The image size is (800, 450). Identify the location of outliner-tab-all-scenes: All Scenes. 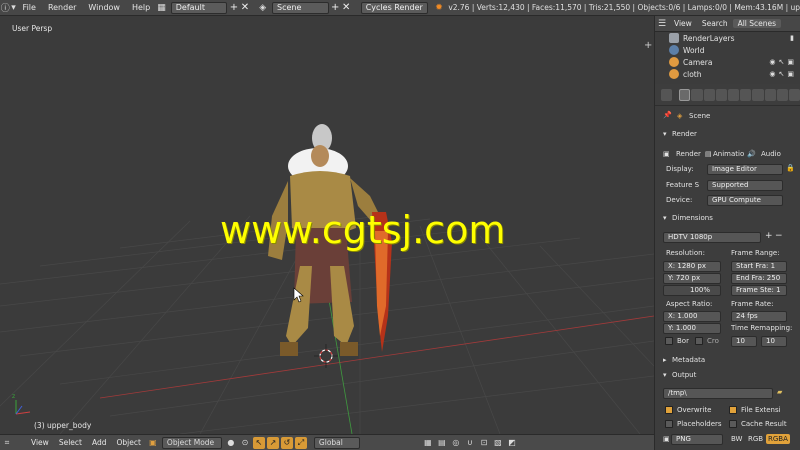
(757, 23).